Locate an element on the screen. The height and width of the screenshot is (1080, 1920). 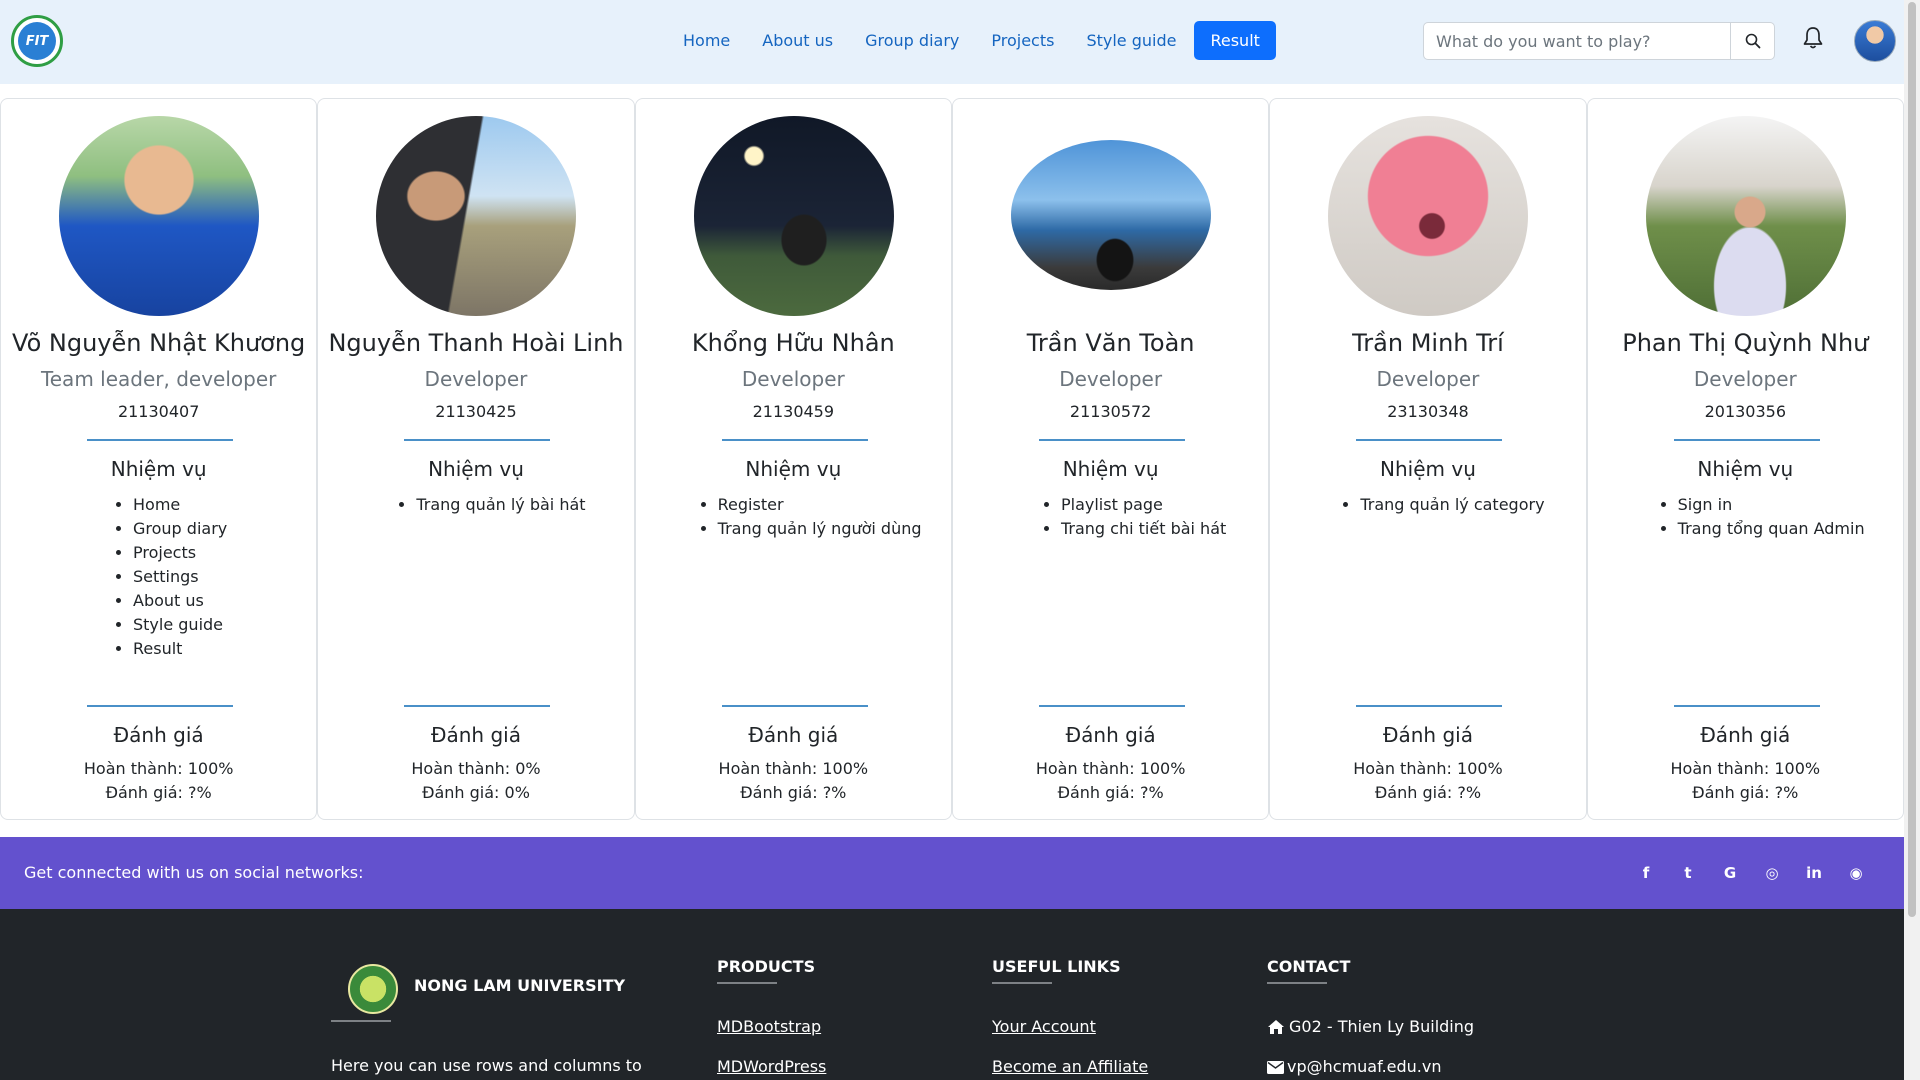
nav-link-about-us: About us is located at coordinates (797, 40).